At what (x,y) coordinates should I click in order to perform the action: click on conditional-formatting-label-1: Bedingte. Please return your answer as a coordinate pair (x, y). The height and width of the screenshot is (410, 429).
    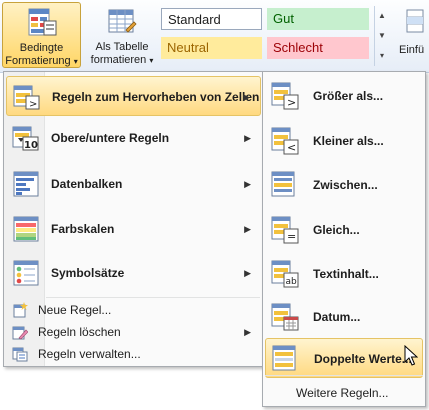
    Looking at the image, I should click on (41, 48).